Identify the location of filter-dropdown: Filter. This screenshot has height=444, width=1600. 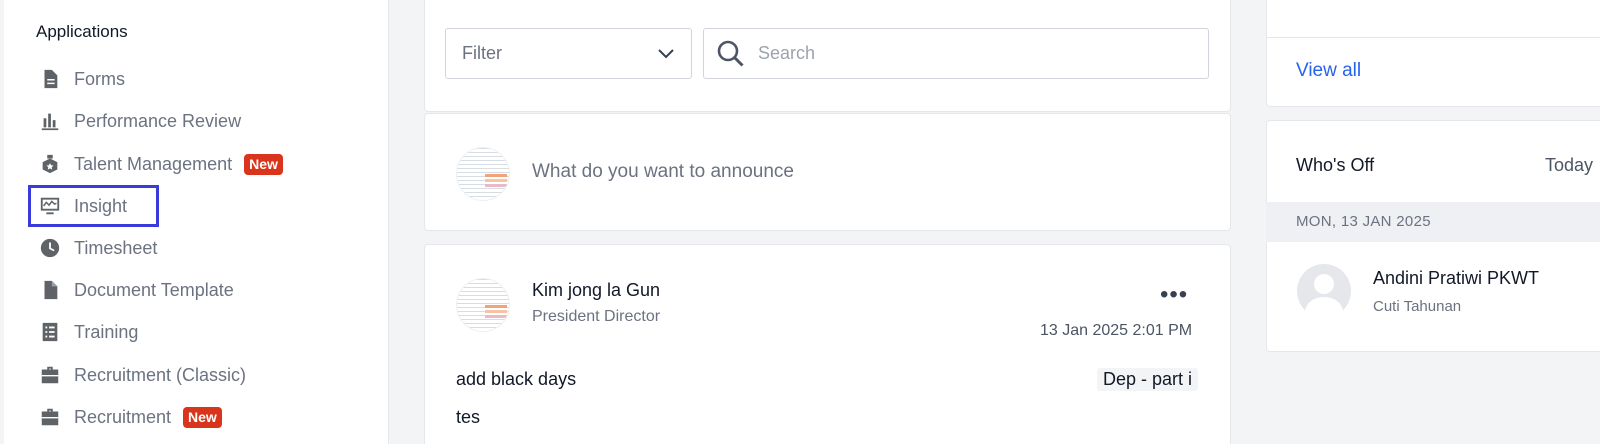
(568, 53).